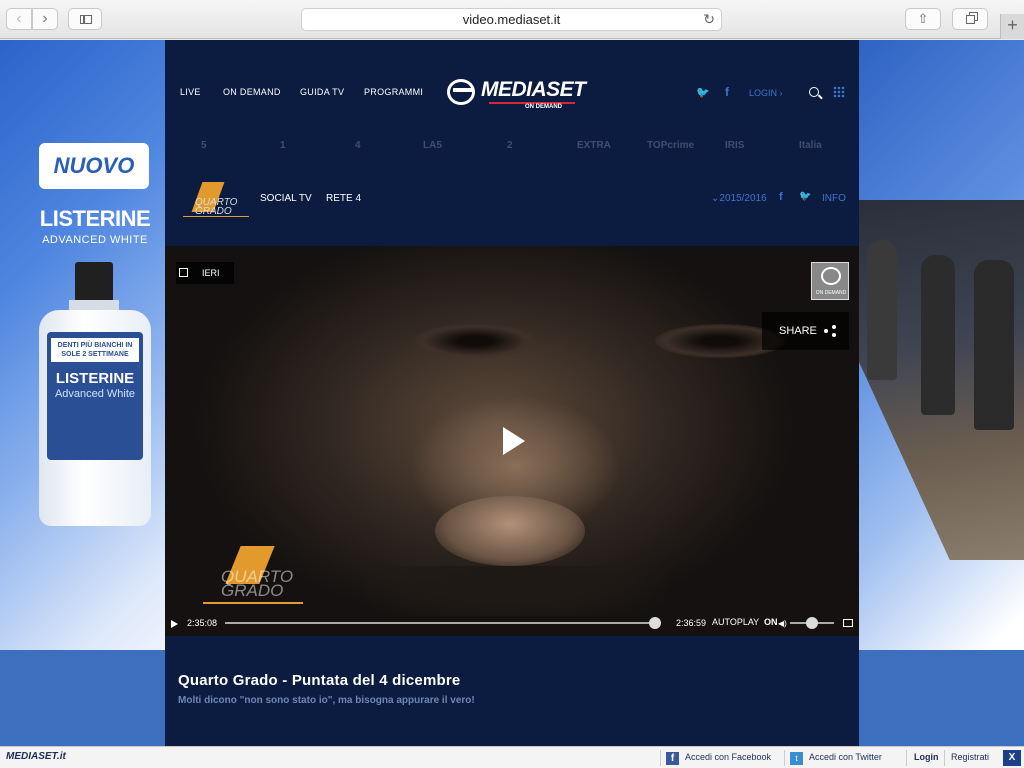 Image resolution: width=1024 pixels, height=768 pixels. What do you see at coordinates (655, 623) in the screenshot?
I see `seek-handle` at bounding box center [655, 623].